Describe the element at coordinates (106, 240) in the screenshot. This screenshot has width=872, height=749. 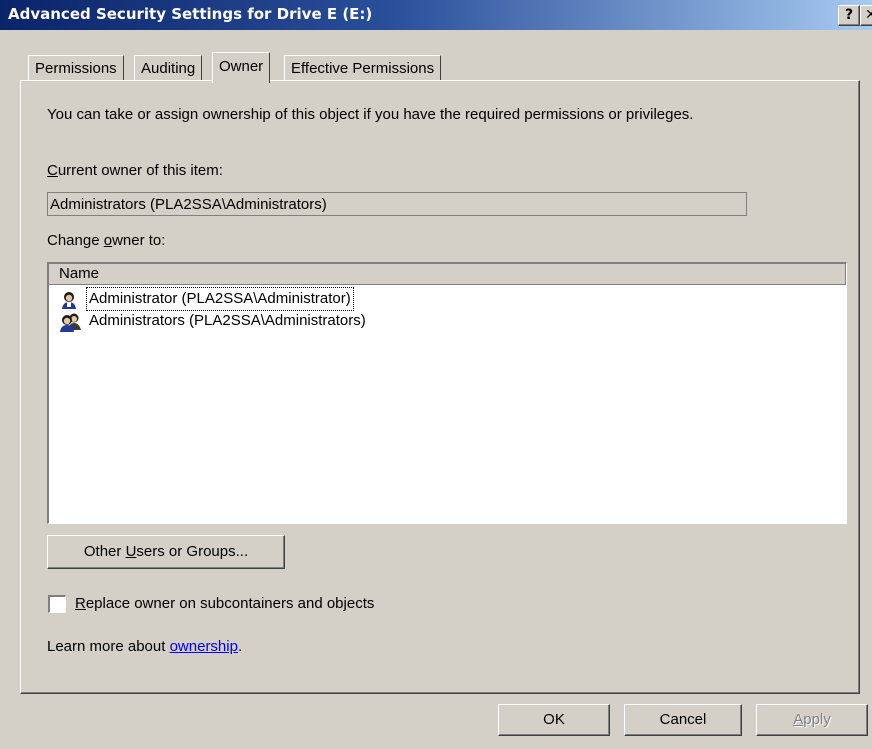
I see `change-owner-label: Change owner to:` at that location.